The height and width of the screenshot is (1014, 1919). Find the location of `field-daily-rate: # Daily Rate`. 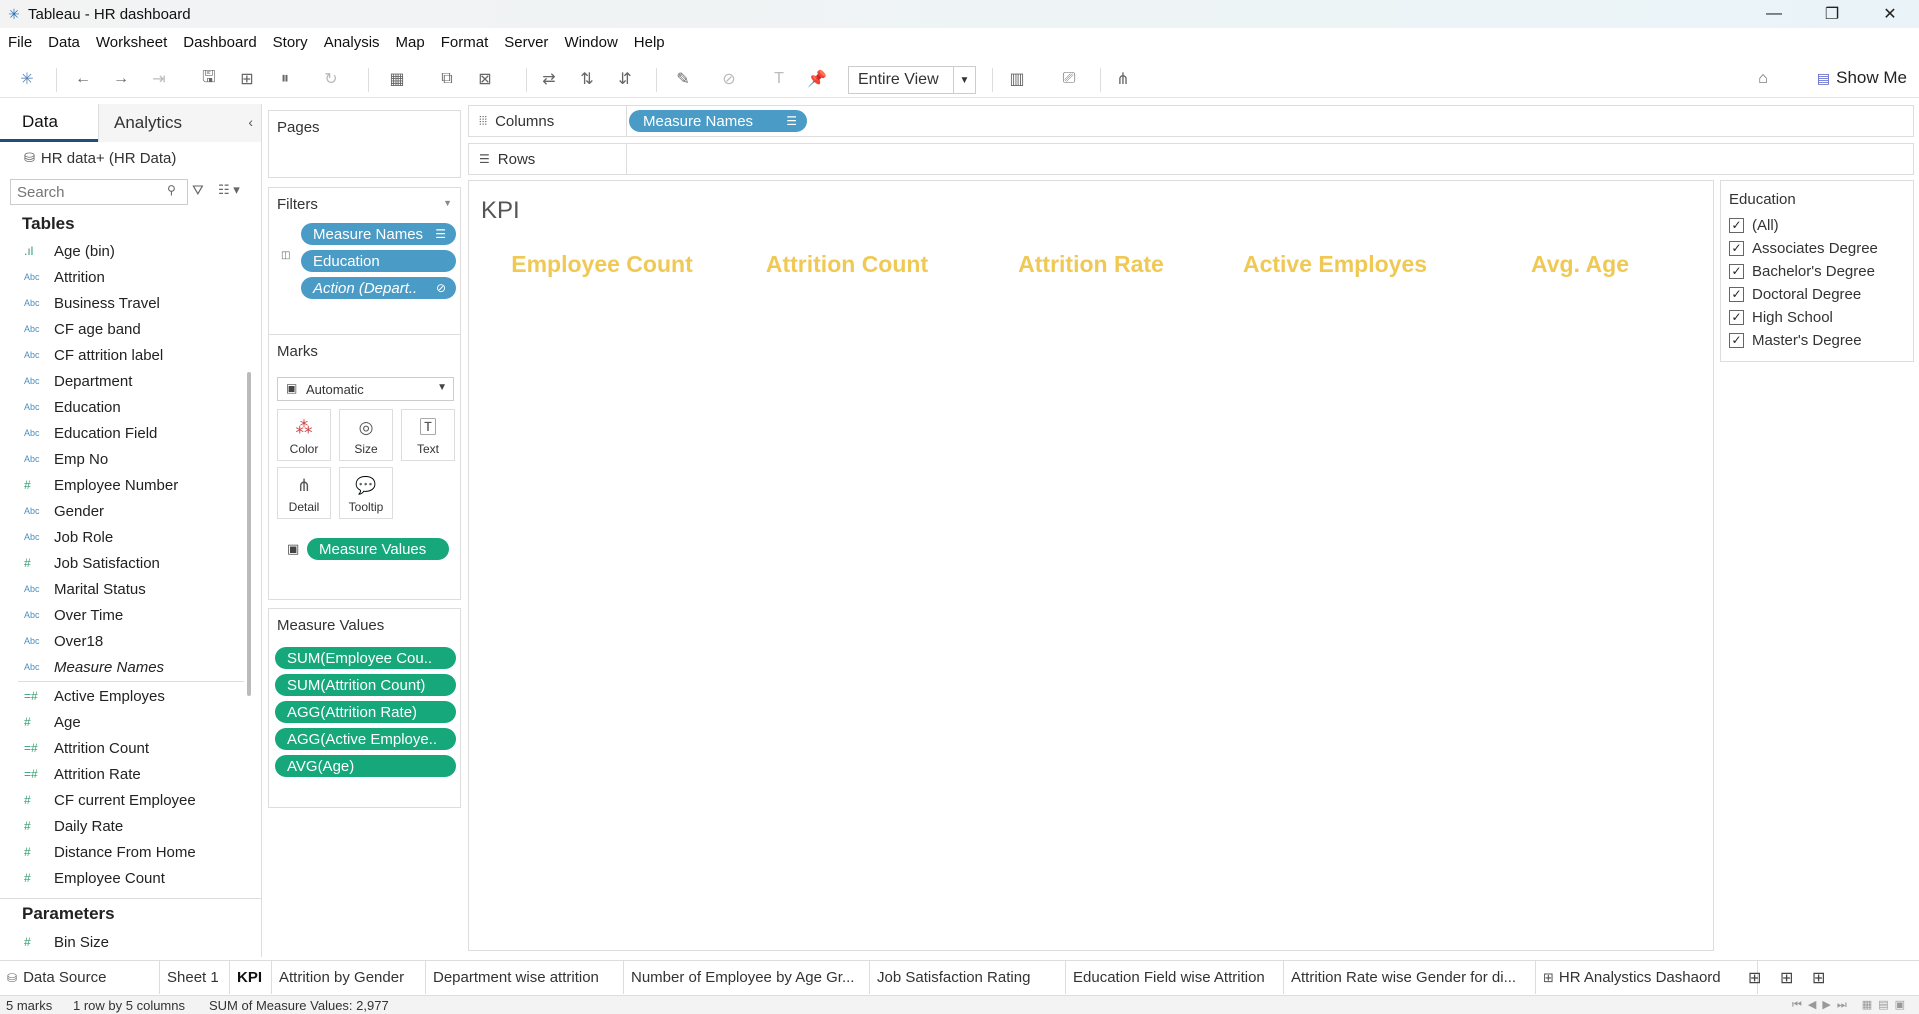

field-daily-rate: # Daily Rate is located at coordinates (130, 826).